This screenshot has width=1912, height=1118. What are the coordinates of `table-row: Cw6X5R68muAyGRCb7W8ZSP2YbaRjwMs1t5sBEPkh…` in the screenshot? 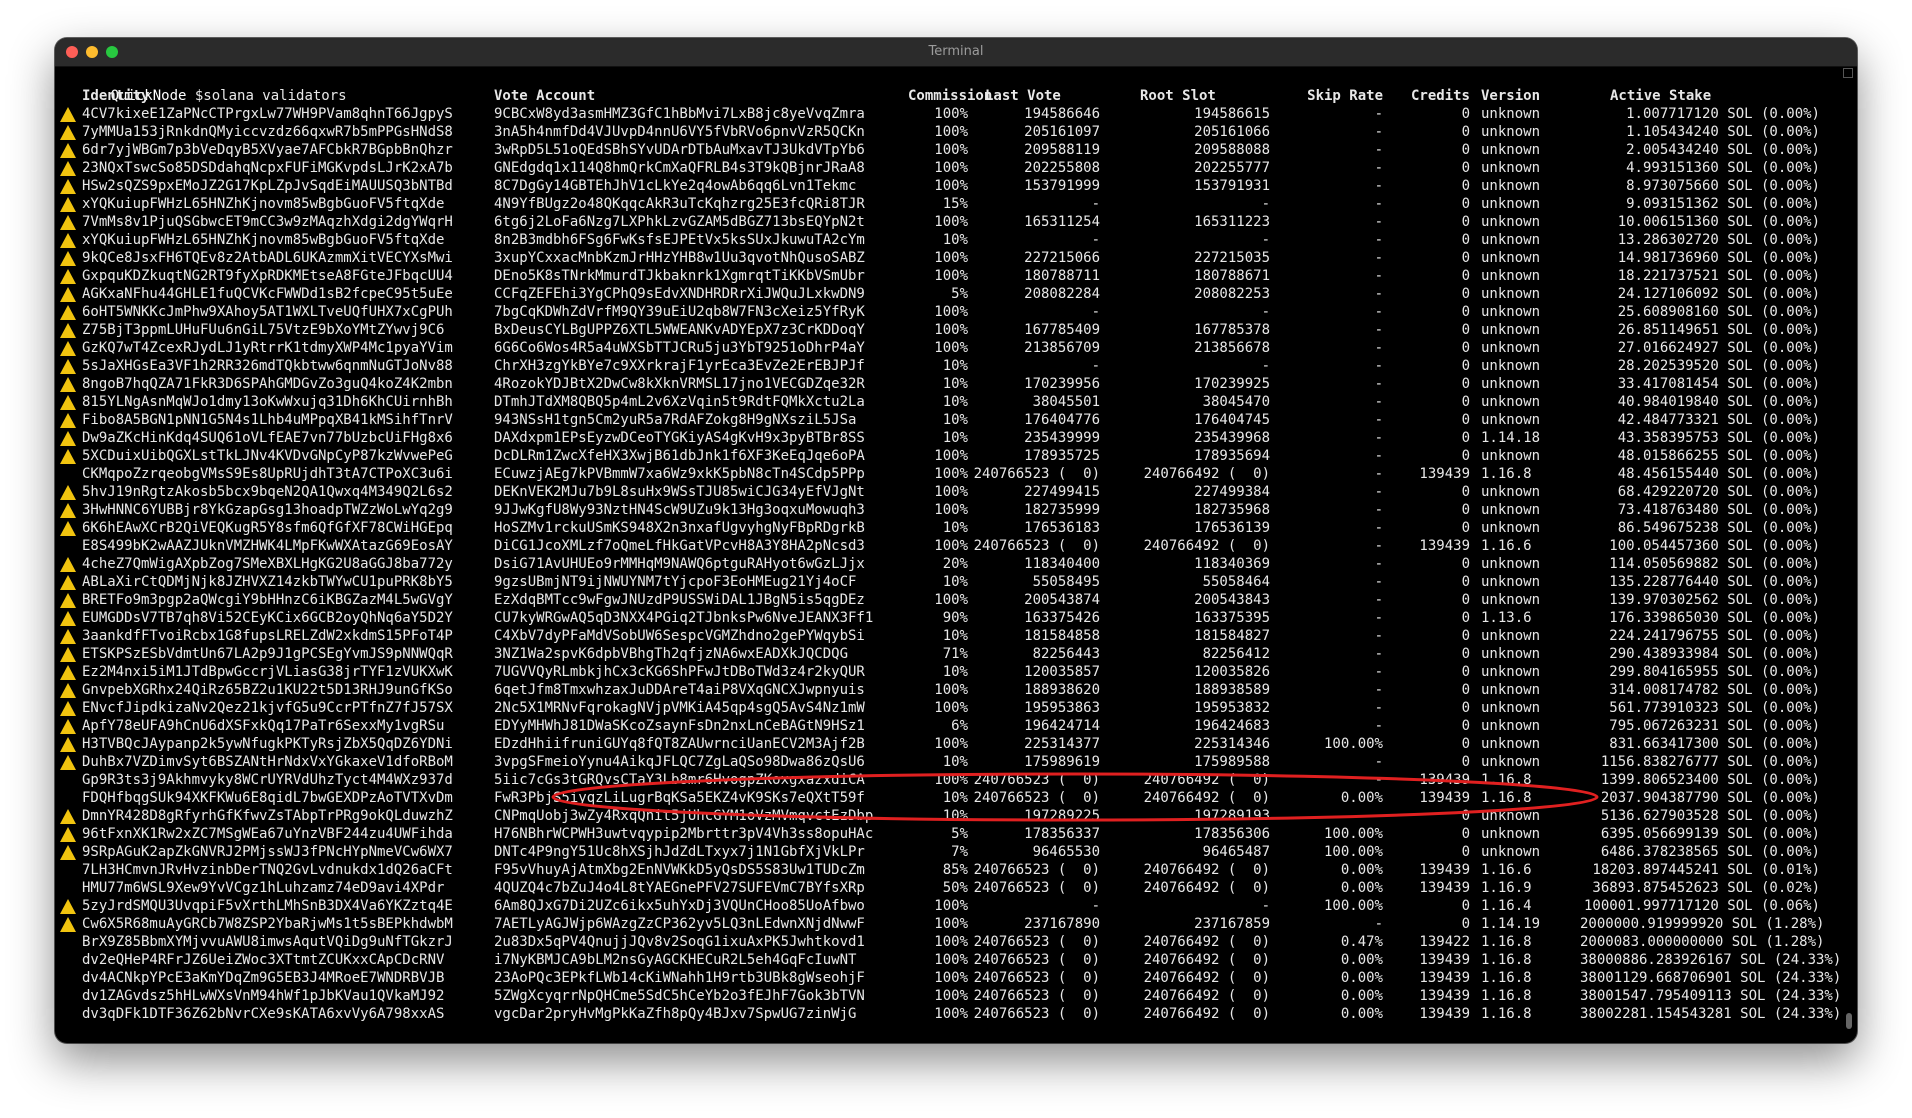 It's located at (945, 924).